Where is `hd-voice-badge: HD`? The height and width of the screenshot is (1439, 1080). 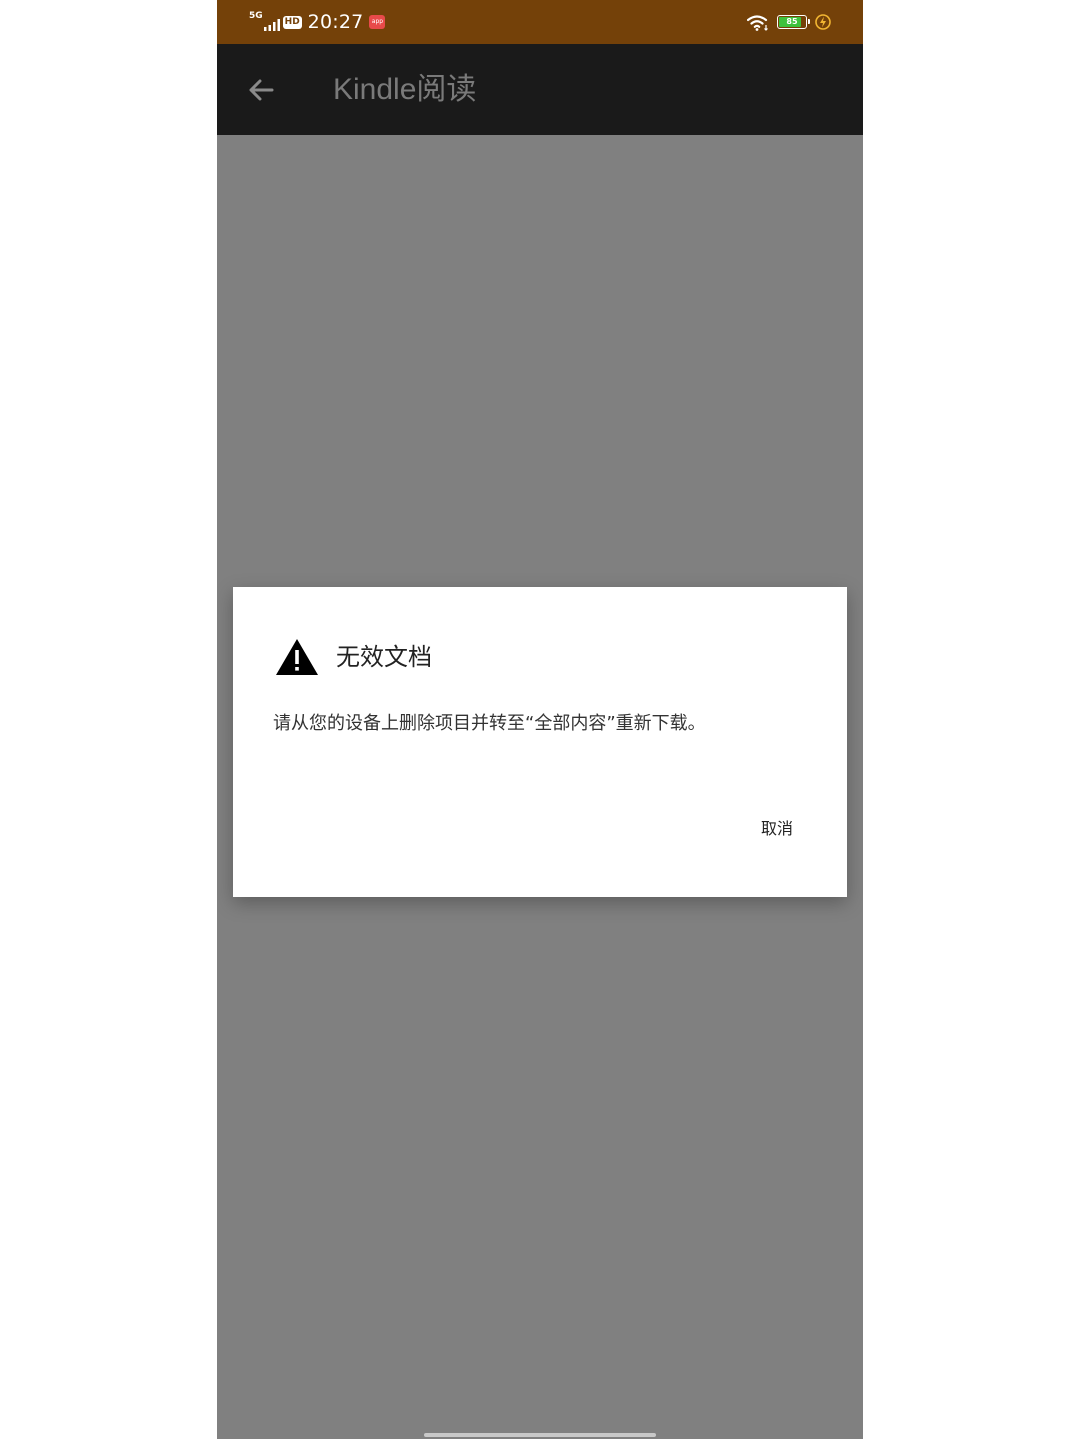 hd-voice-badge: HD is located at coordinates (292, 22).